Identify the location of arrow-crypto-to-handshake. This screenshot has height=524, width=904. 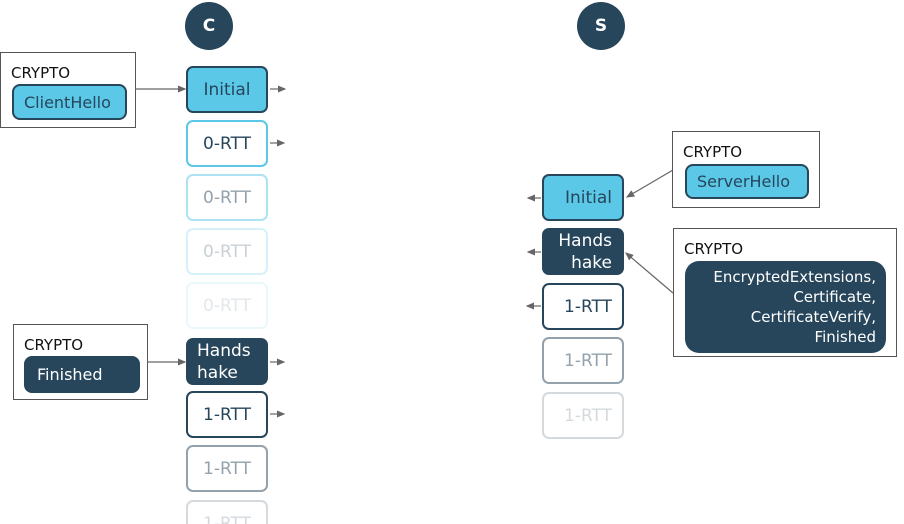
(649, 273).